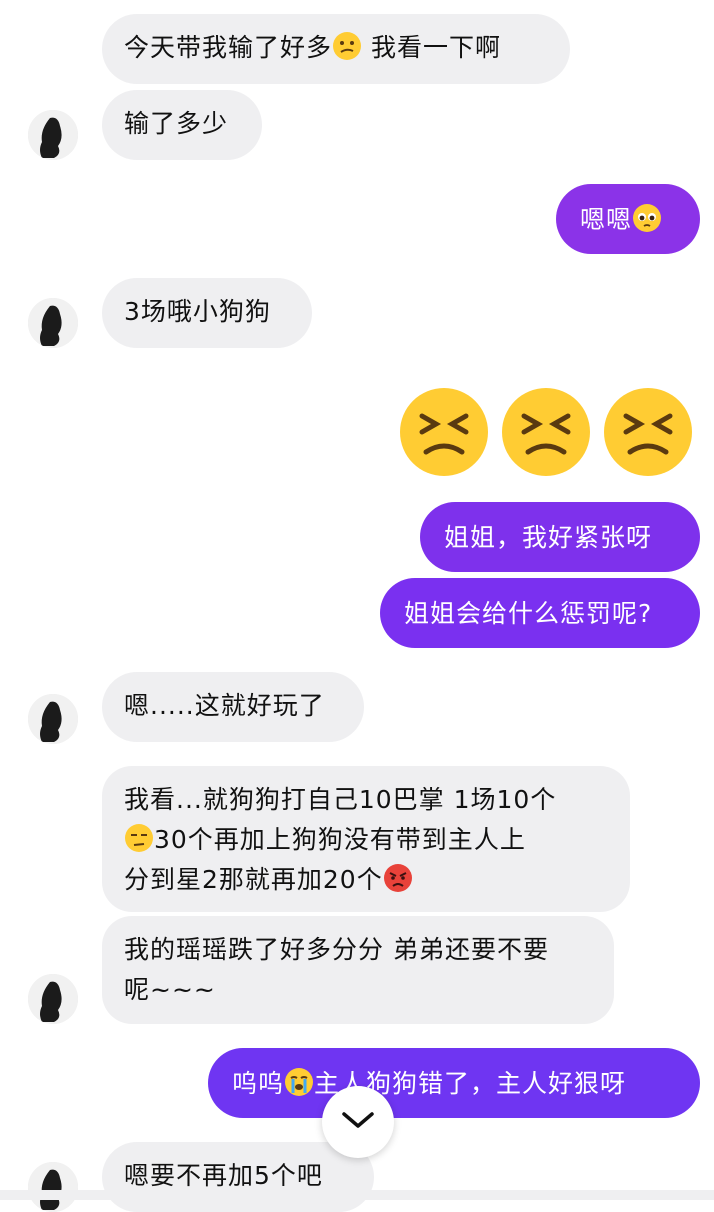  What do you see at coordinates (366, 880) in the screenshot?
I see `message-line: 分到星2那就再加20个` at bounding box center [366, 880].